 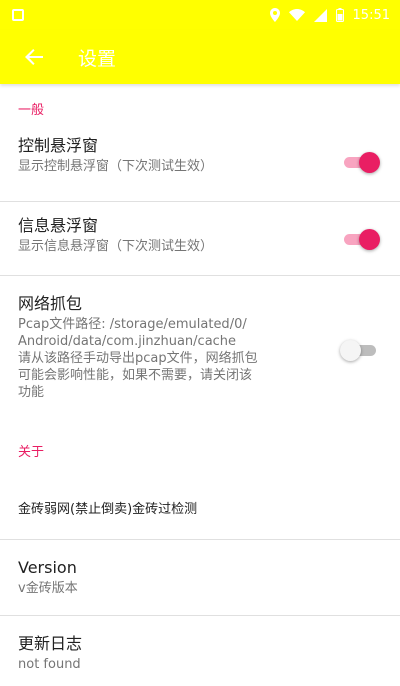 I want to click on clock: 15:51, so click(x=371, y=15).